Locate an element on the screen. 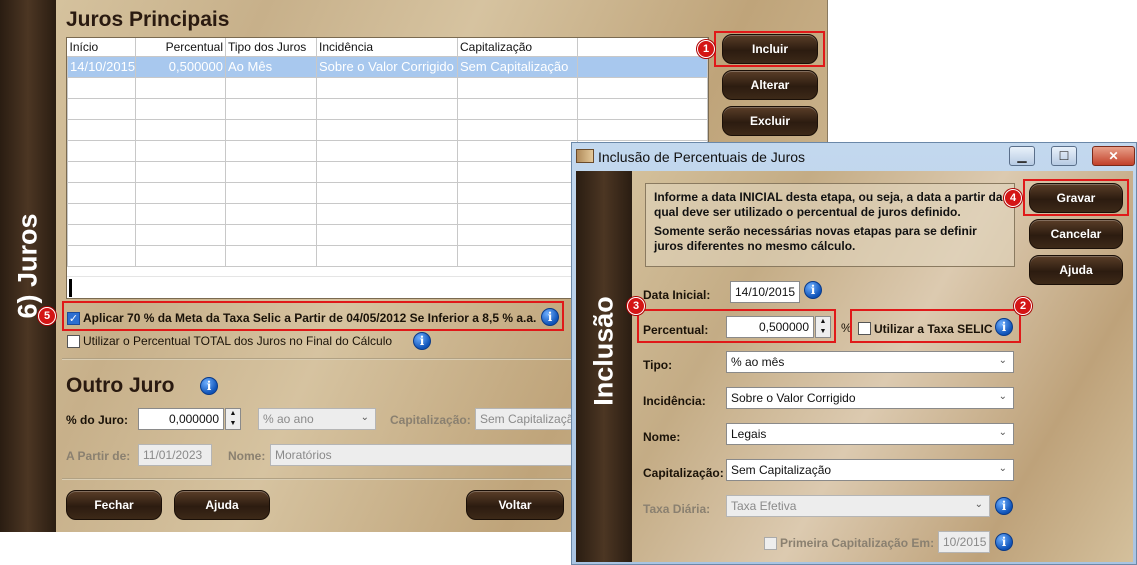  capitalizacao-label: Capitalização: is located at coordinates (683, 473).